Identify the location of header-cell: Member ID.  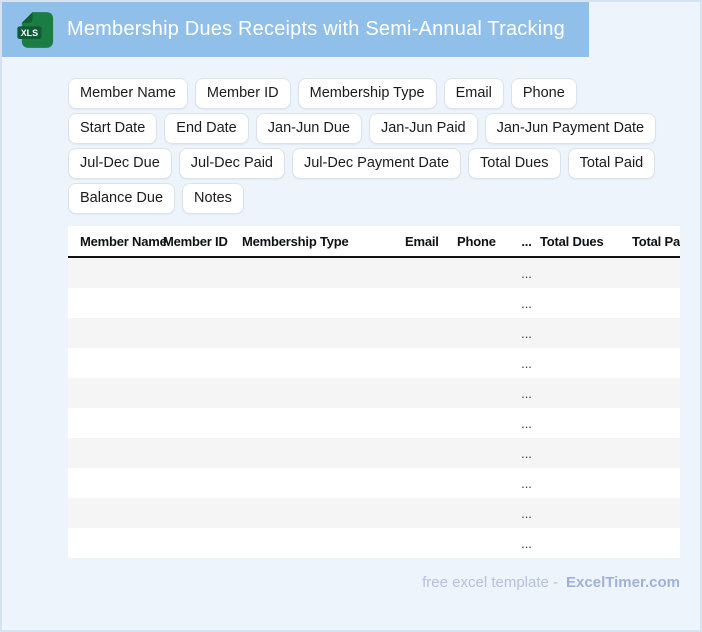
(195, 241).